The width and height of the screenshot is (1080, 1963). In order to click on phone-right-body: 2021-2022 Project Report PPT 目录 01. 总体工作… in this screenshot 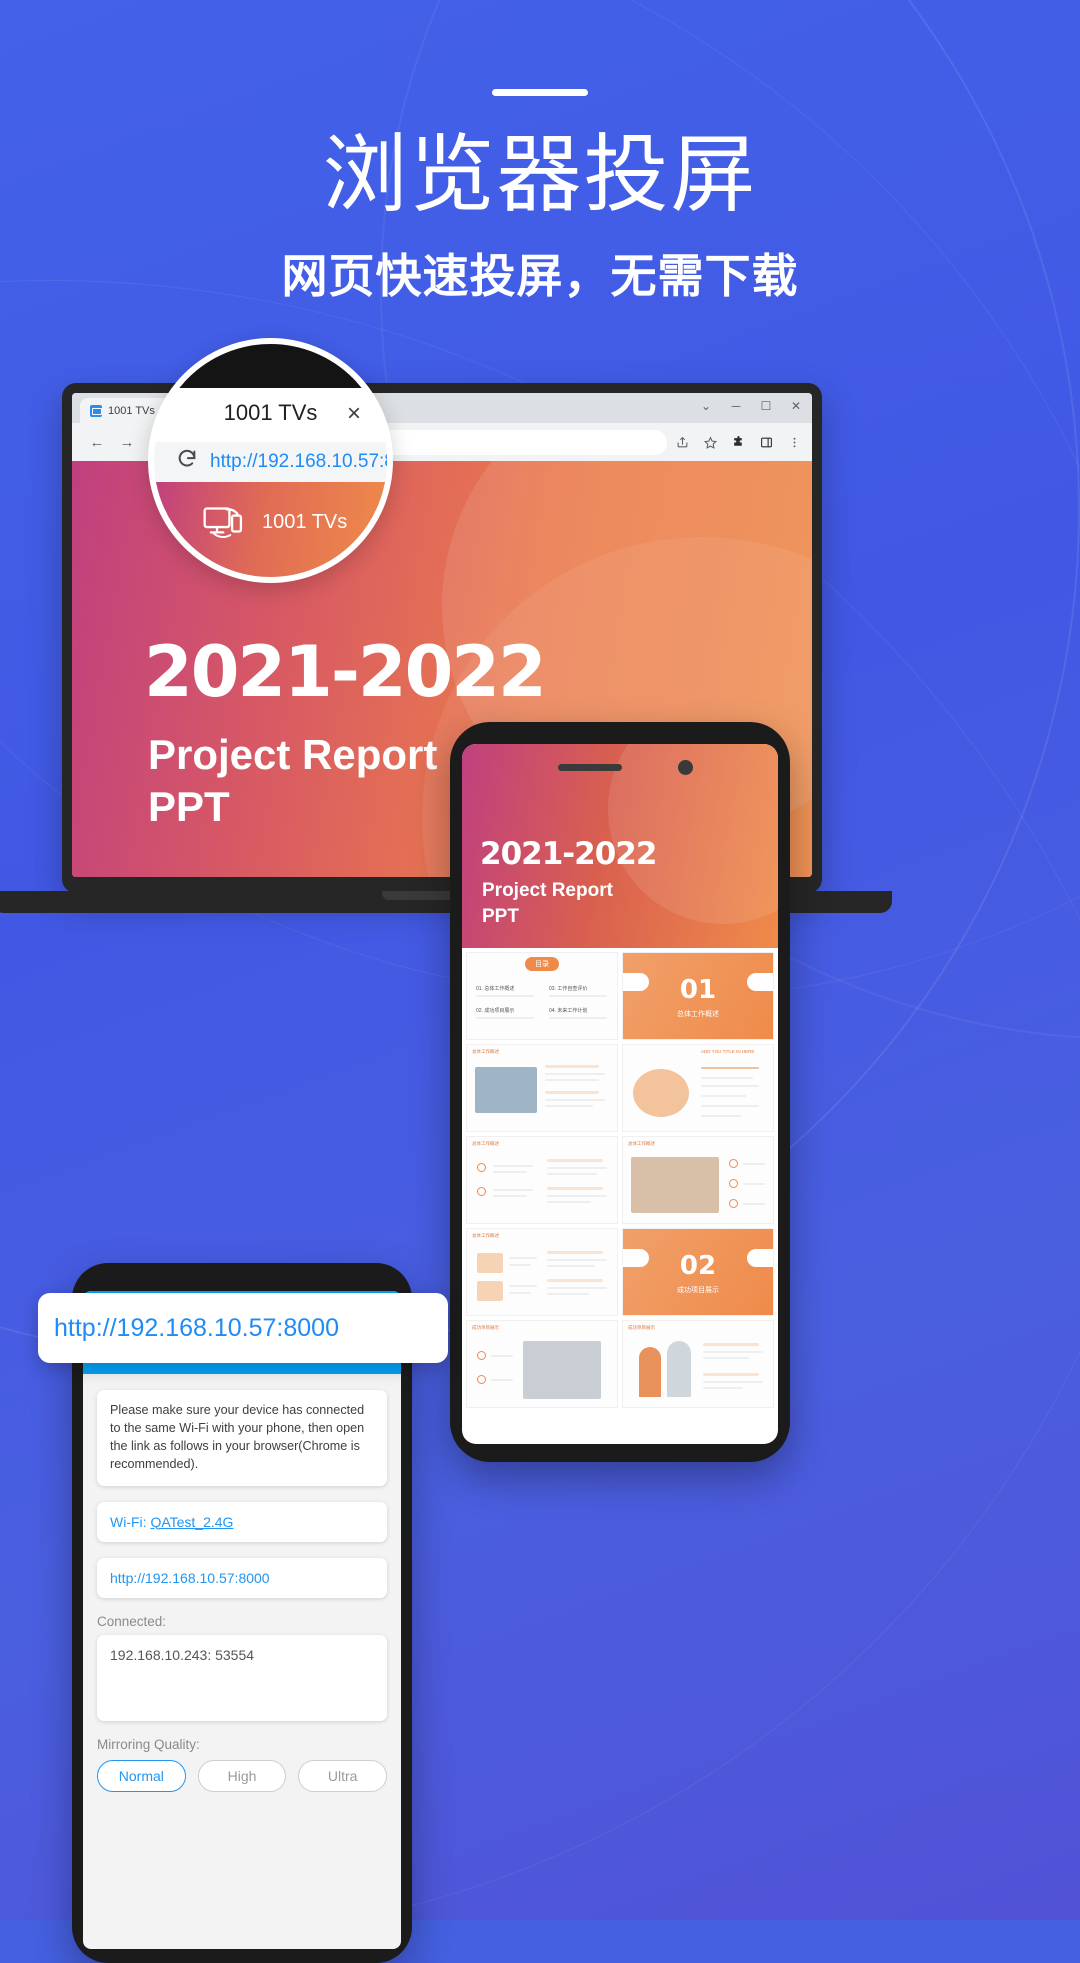, I will do `click(620, 1092)`.